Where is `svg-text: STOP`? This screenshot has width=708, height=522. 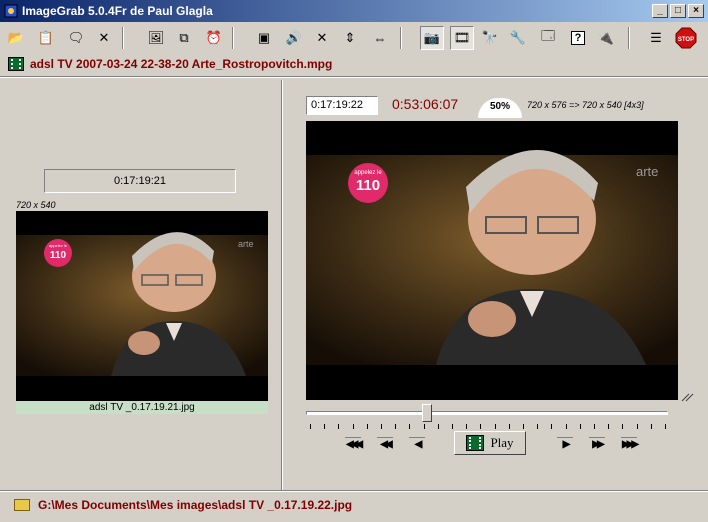
svg-text: STOP is located at coordinates (686, 40).